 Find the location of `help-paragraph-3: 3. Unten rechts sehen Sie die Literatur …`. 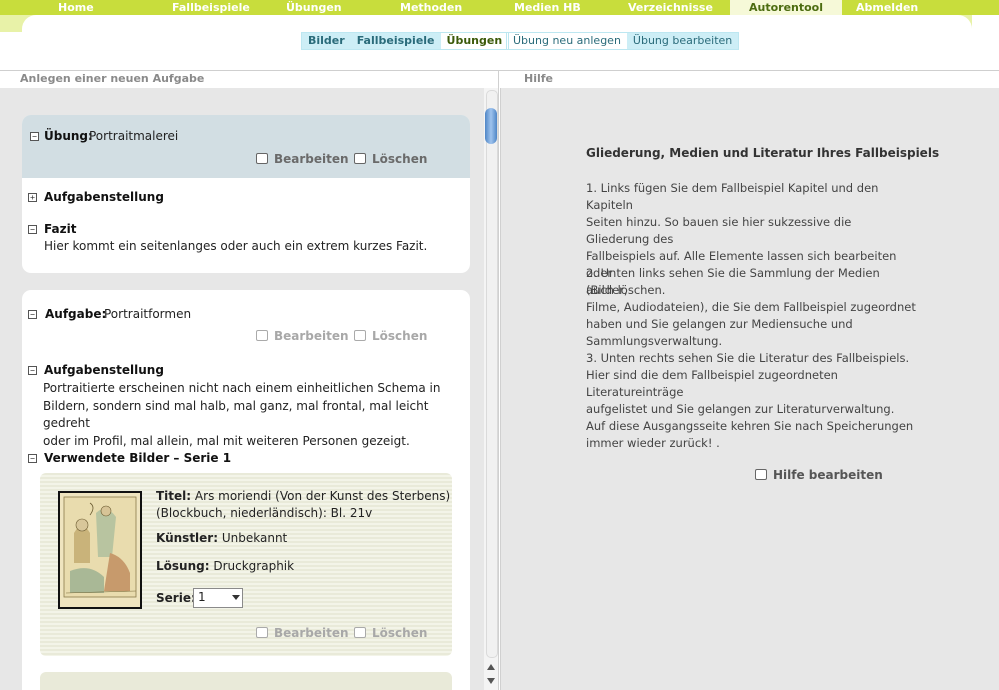

help-paragraph-3: 3. Unten rechts sehen Sie die Literatur … is located at coordinates (748, 383).